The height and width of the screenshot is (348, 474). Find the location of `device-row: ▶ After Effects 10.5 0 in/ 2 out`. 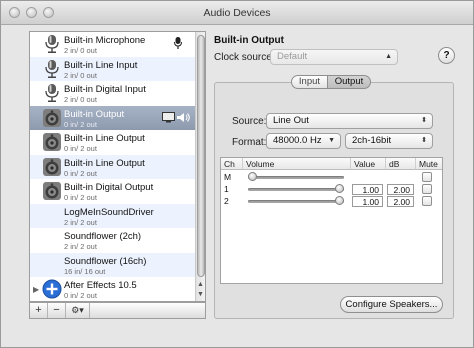

device-row: ▶ After Effects 10.5 0 in/ 2 out is located at coordinates (112, 289).